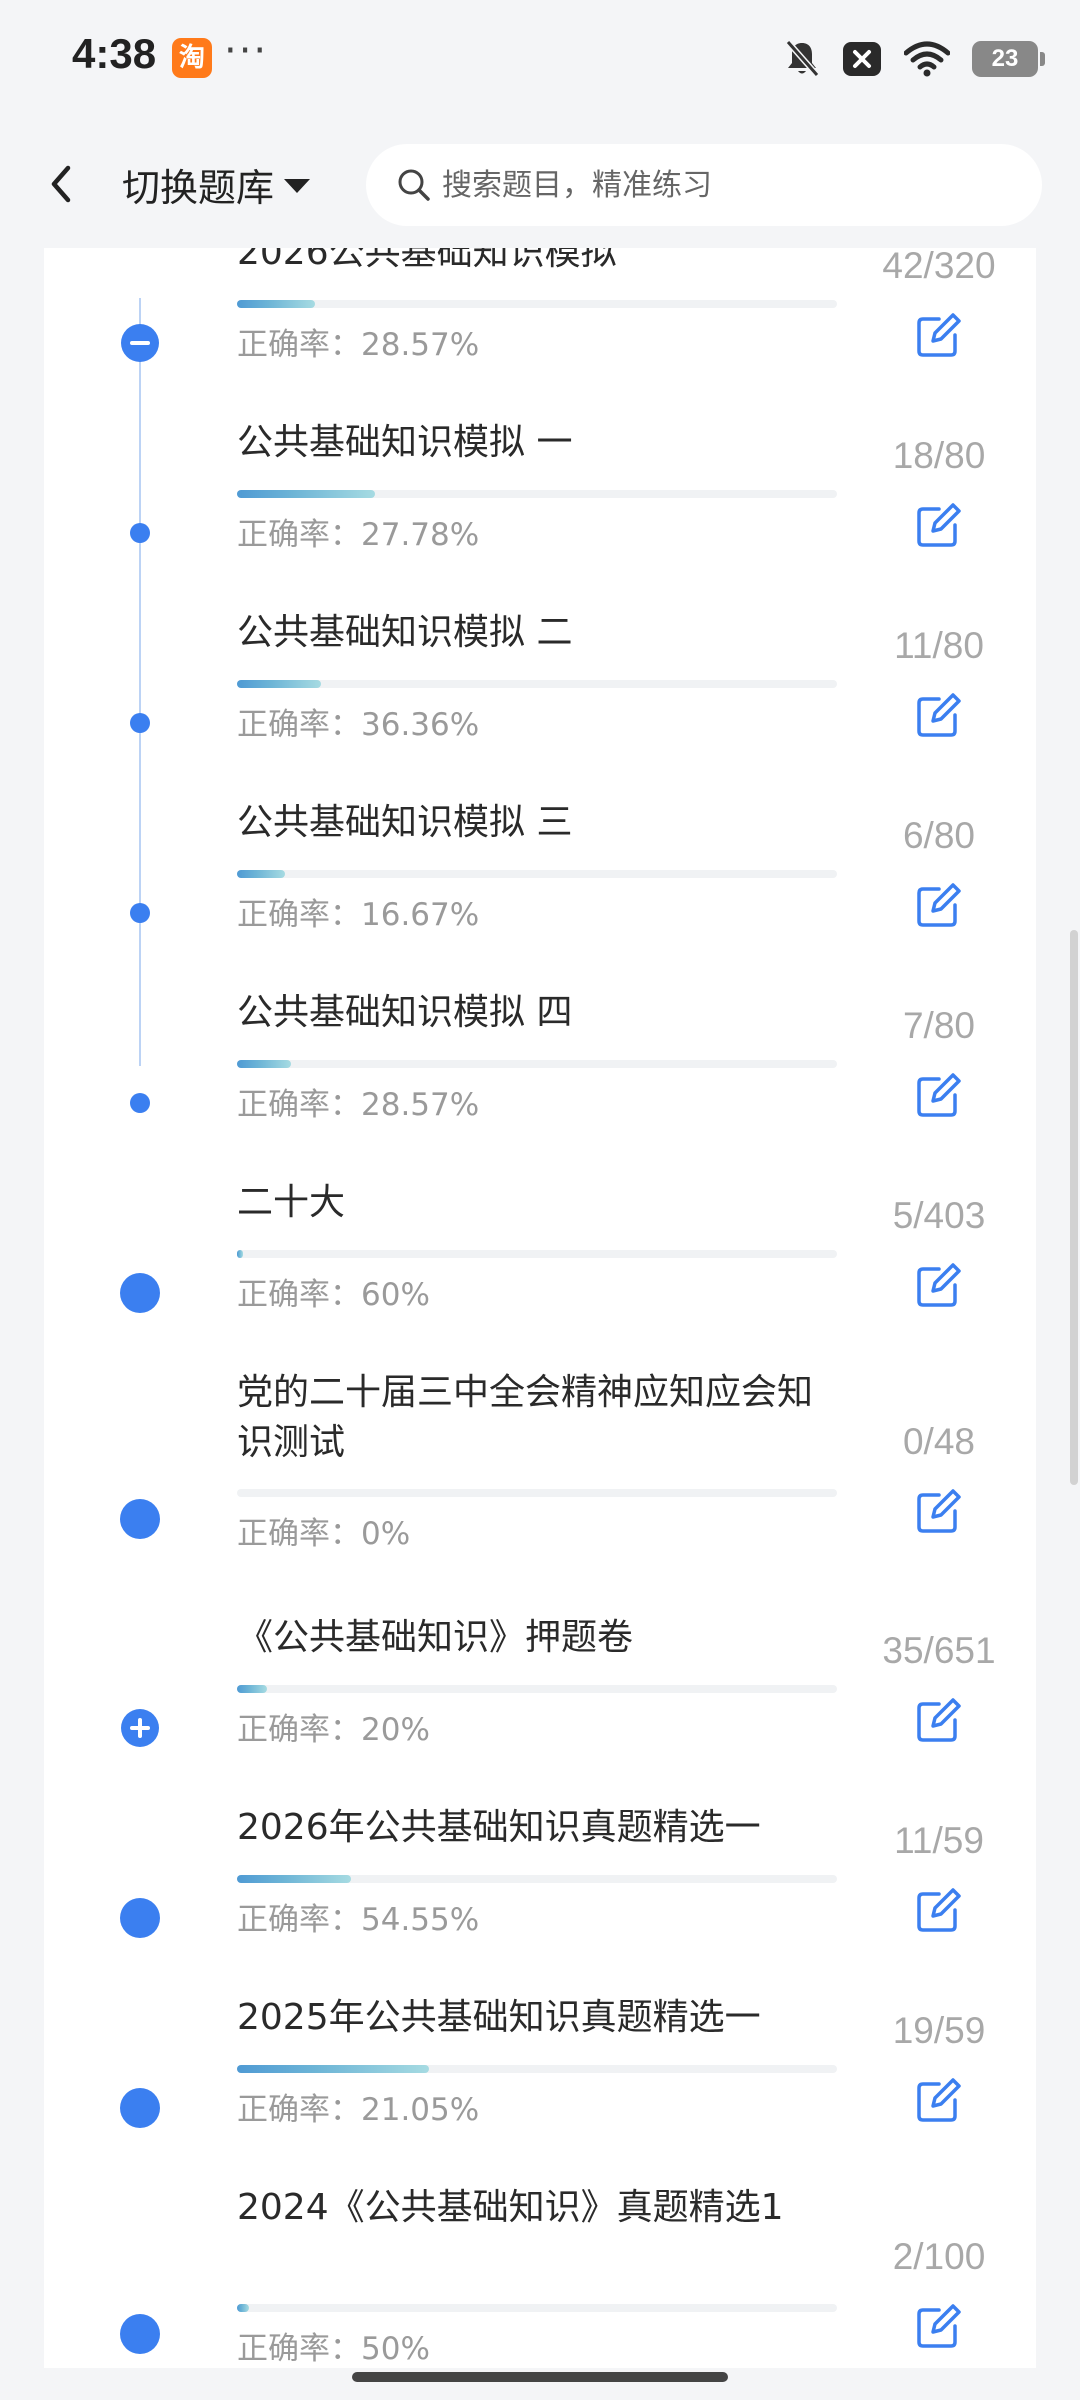 This screenshot has height=2400, width=1080. Describe the element at coordinates (802, 58) in the screenshot. I see `bell-muted-icon` at that location.